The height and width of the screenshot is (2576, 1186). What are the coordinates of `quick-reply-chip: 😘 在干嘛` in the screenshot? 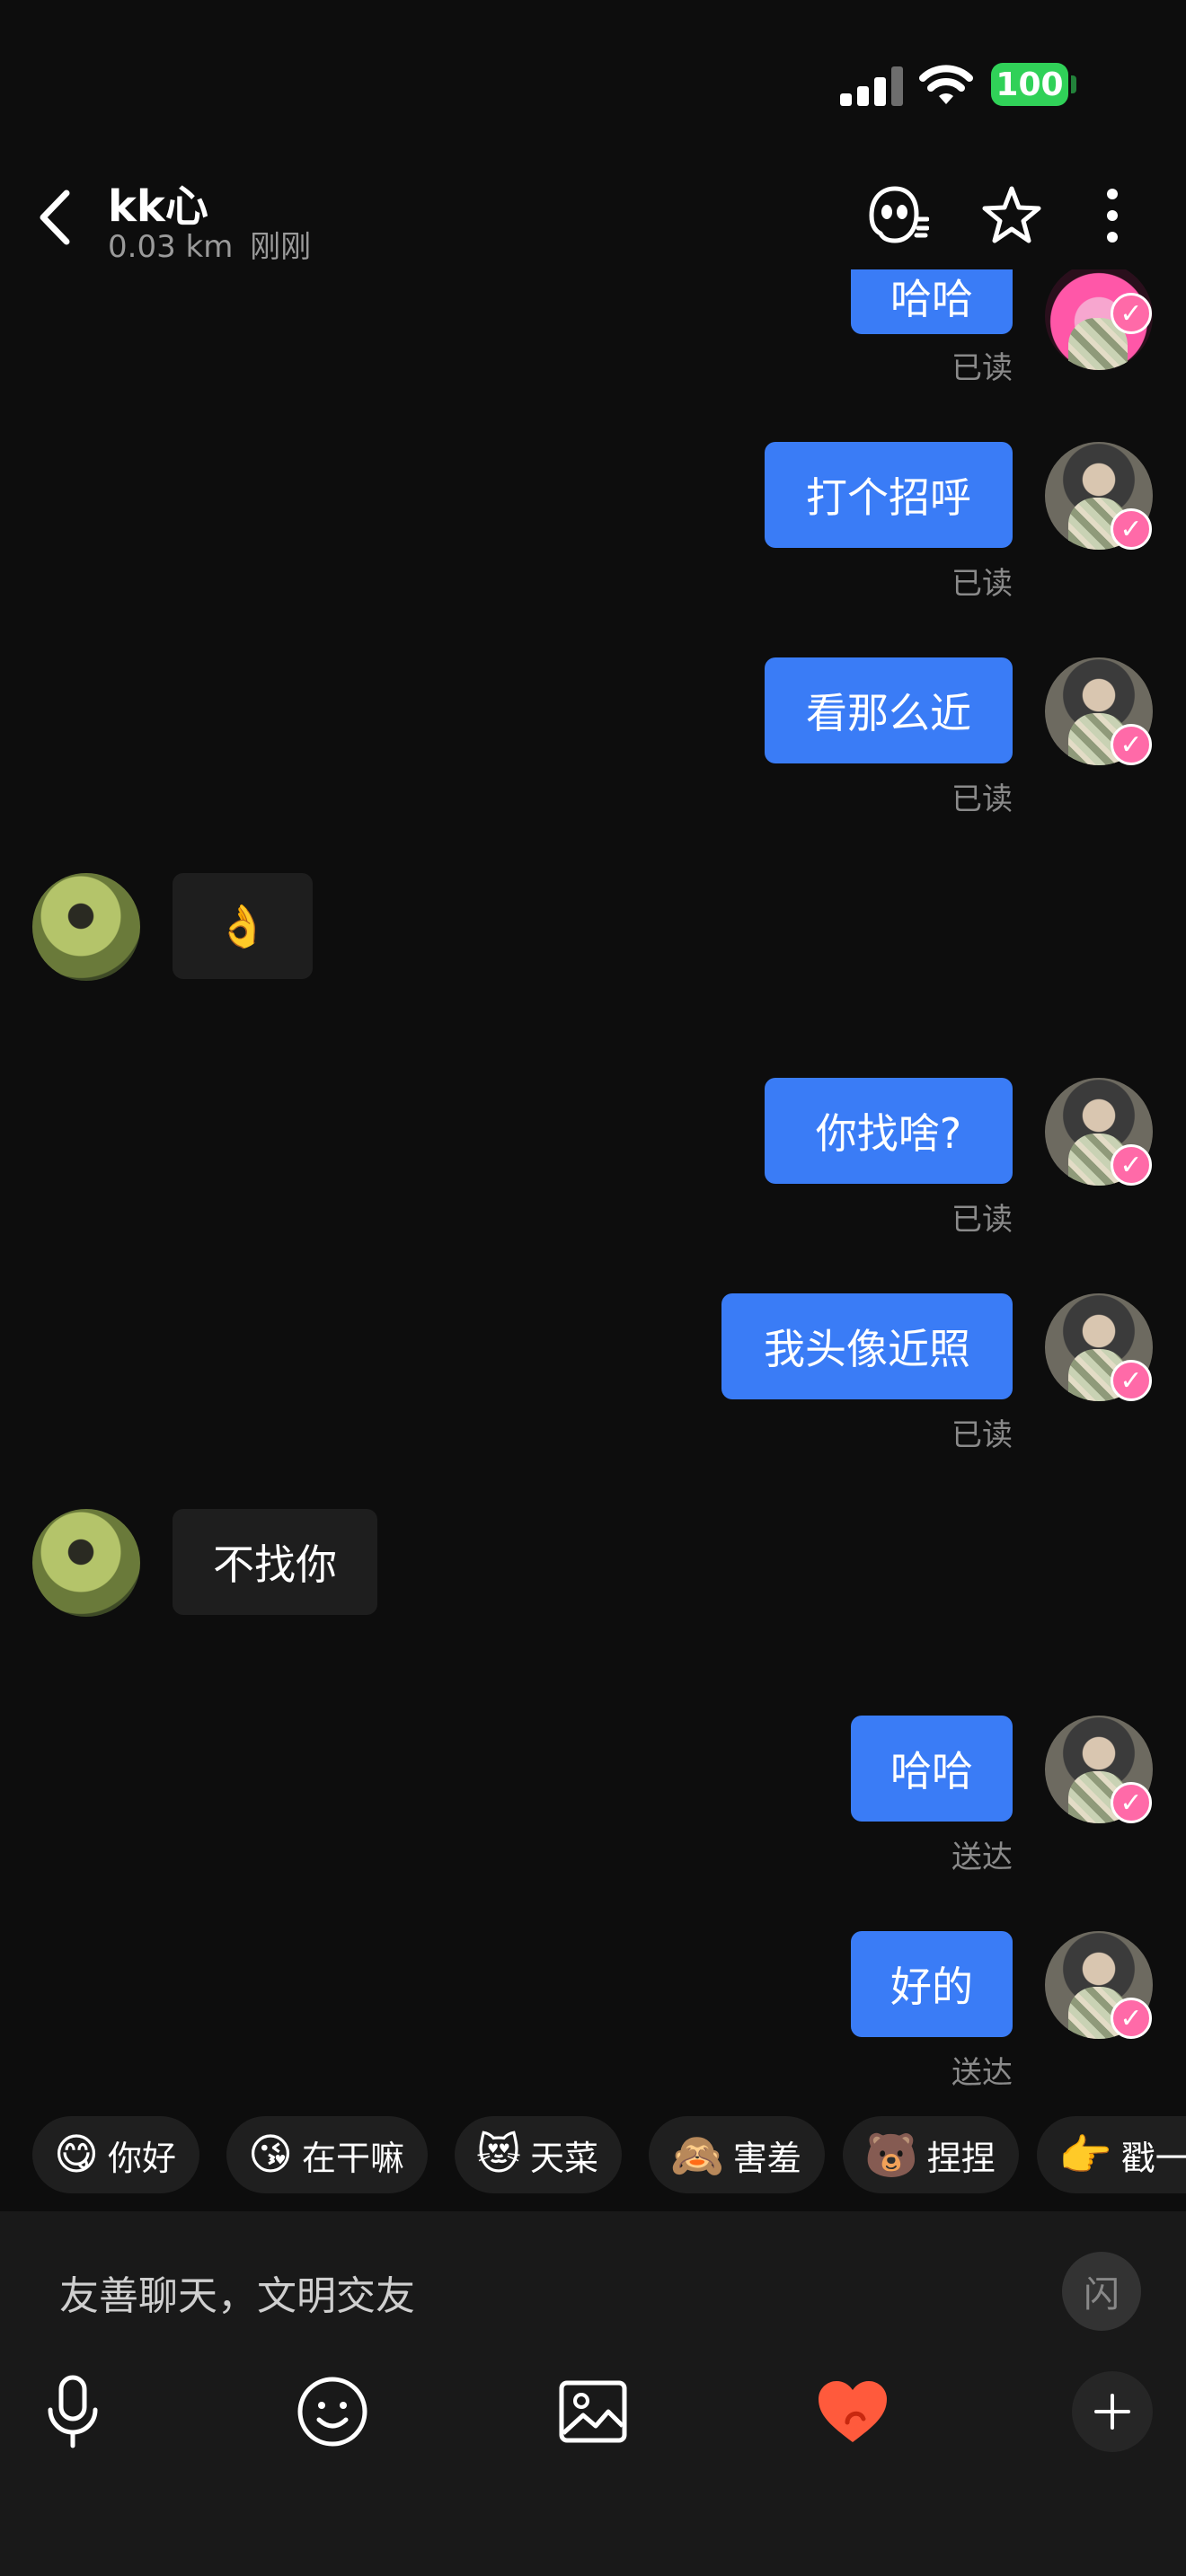 It's located at (327, 2154).